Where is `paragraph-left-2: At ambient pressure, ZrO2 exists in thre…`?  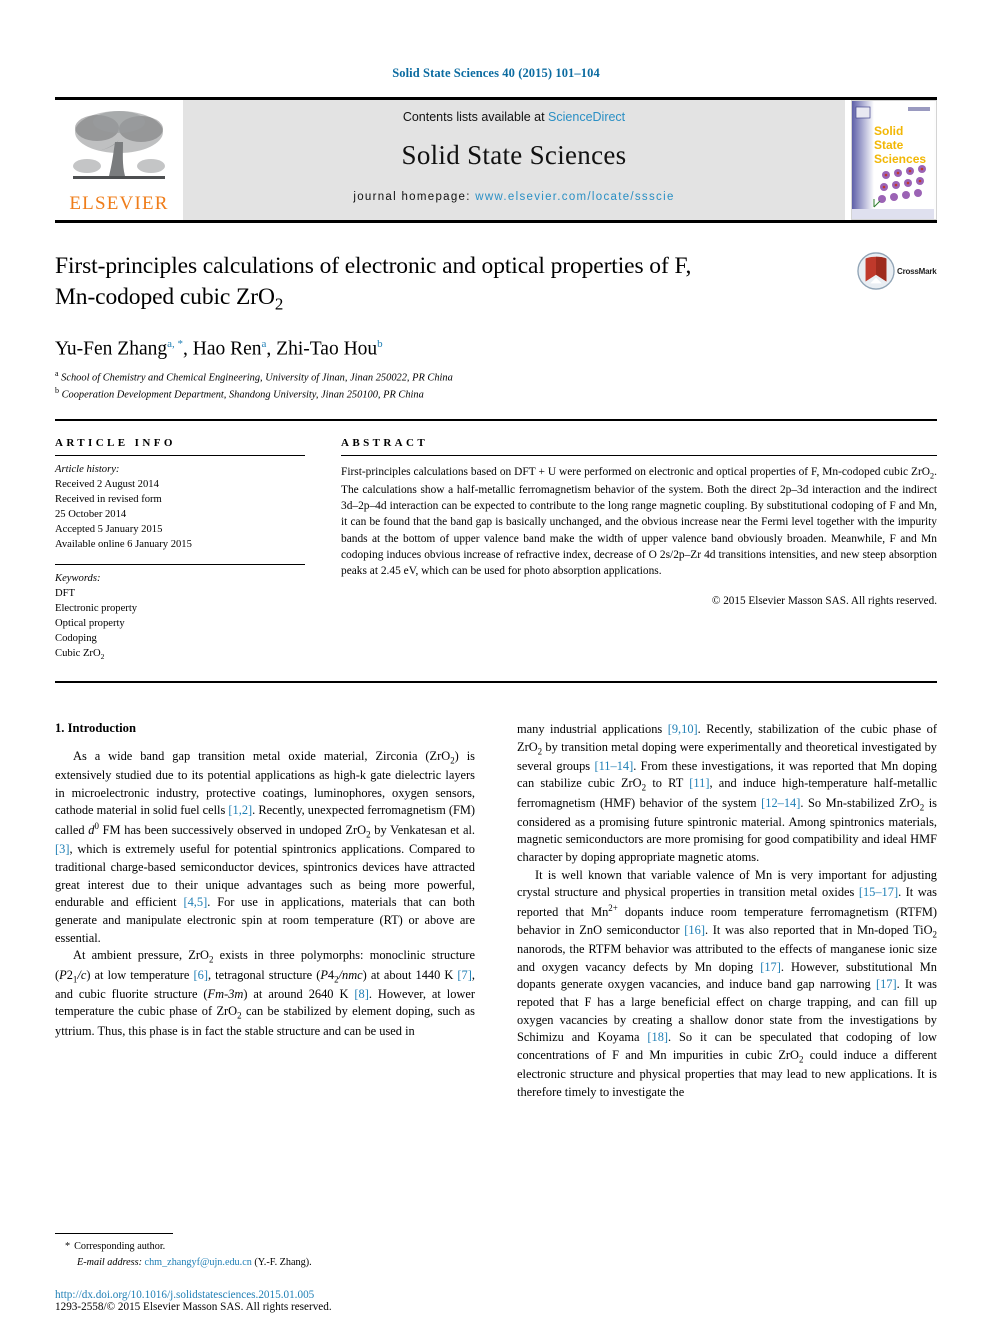 paragraph-left-2: At ambient pressure, ZrO2 exists in thre… is located at coordinates (265, 993).